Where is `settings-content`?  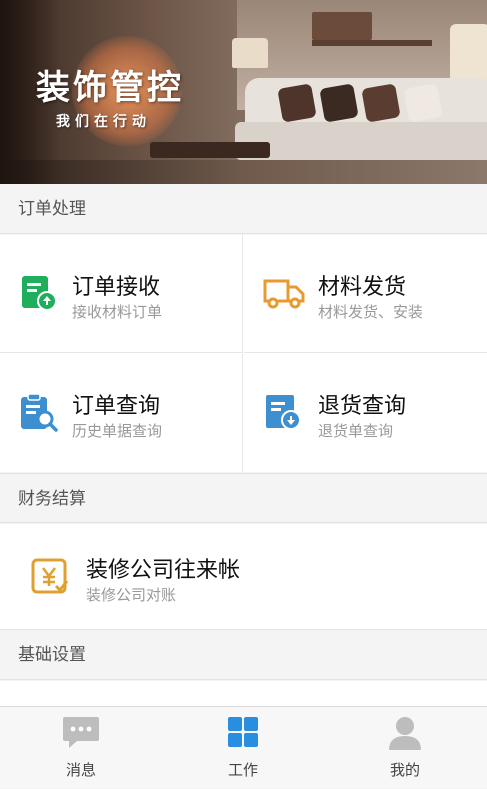 settings-content is located at coordinates (243, 693).